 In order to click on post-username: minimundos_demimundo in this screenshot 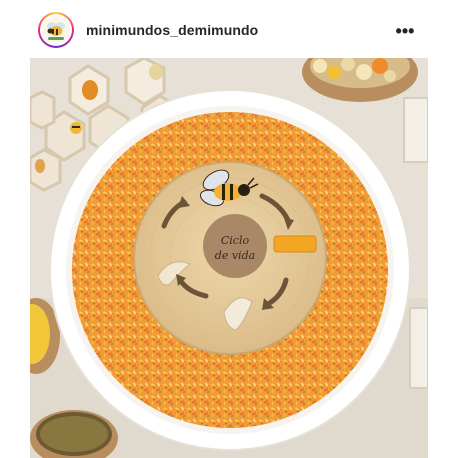, I will do `click(172, 30)`.